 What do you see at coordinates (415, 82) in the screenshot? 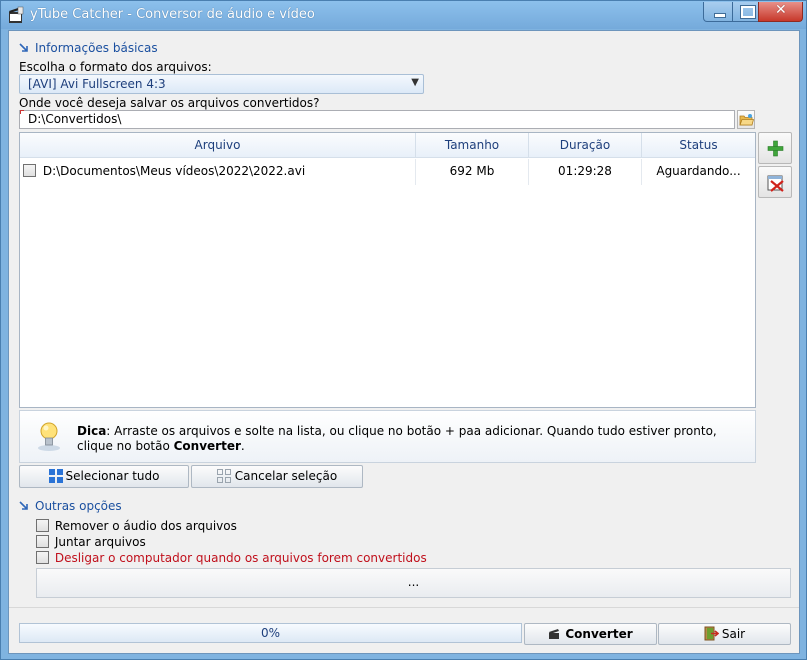
I see `chevron-down-icon: ▼` at bounding box center [415, 82].